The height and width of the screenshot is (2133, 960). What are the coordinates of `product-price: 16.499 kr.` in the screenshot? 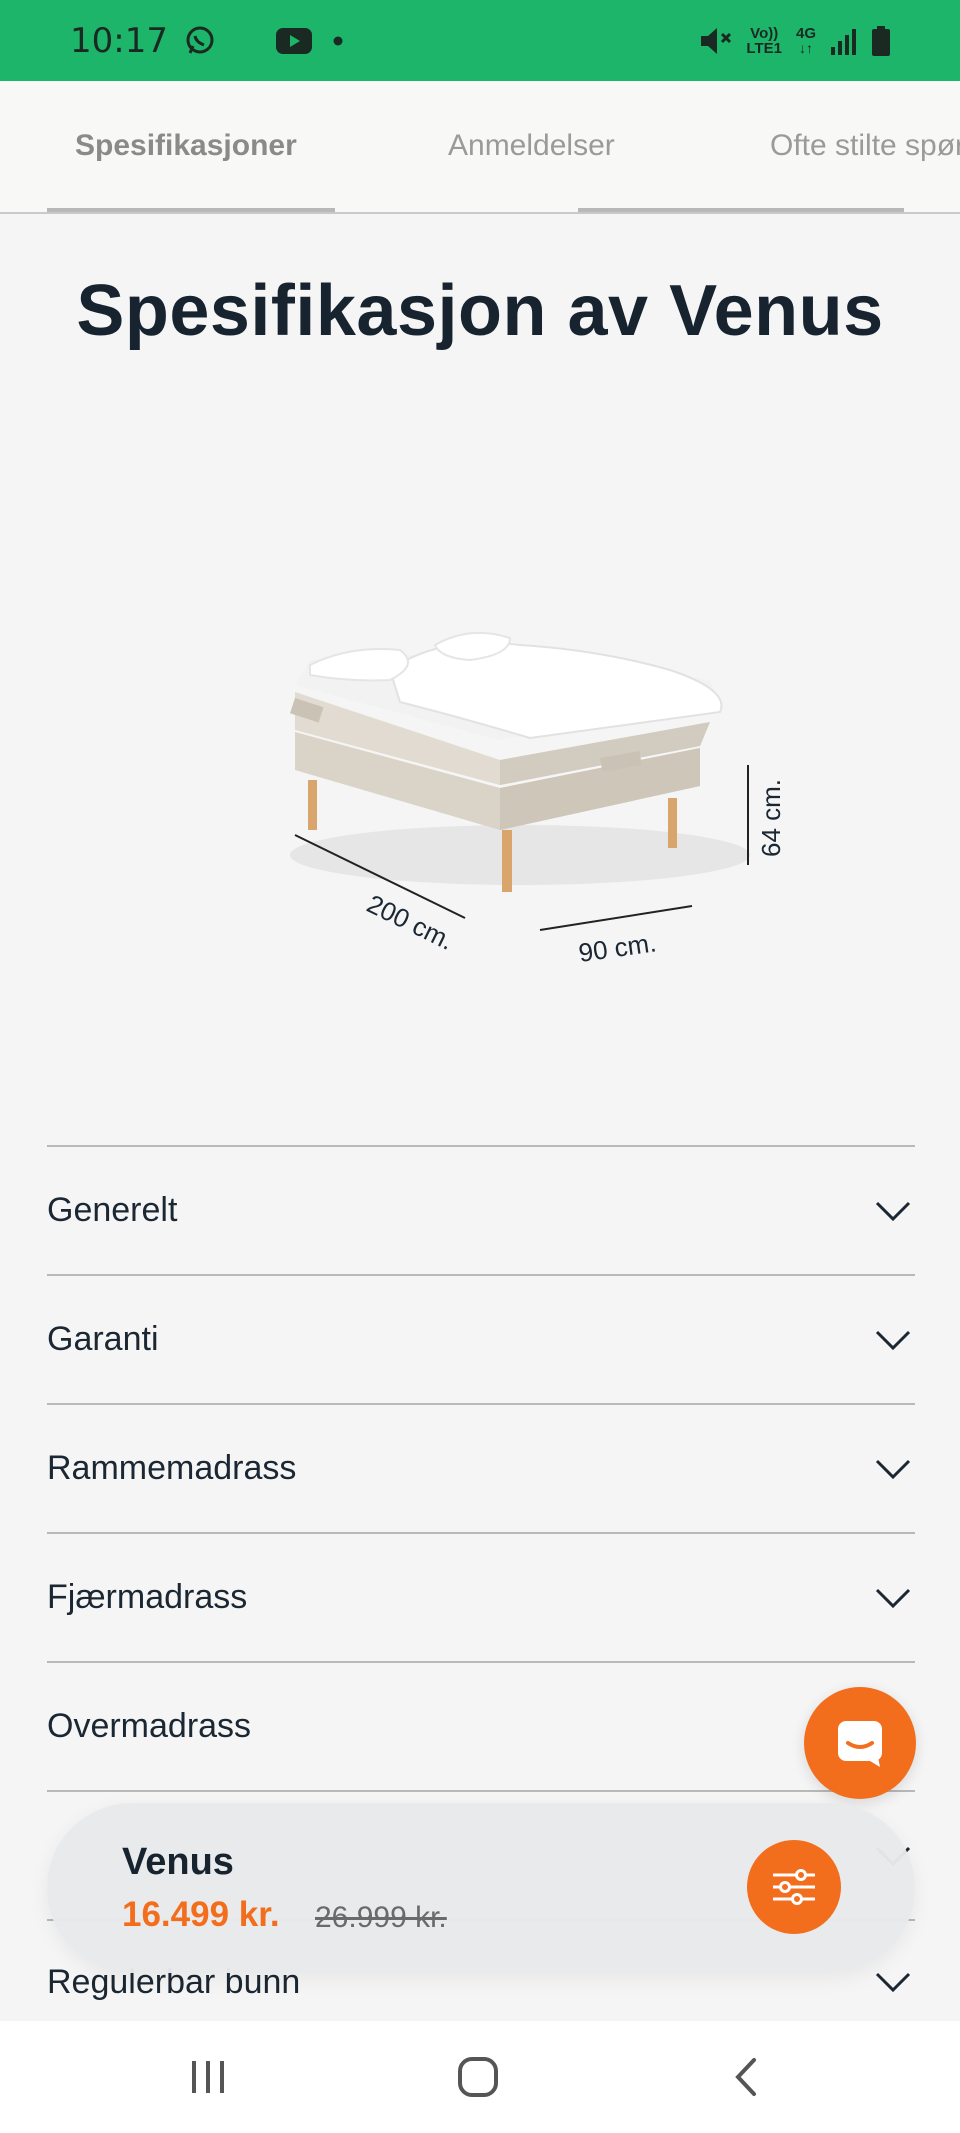 It's located at (201, 1914).